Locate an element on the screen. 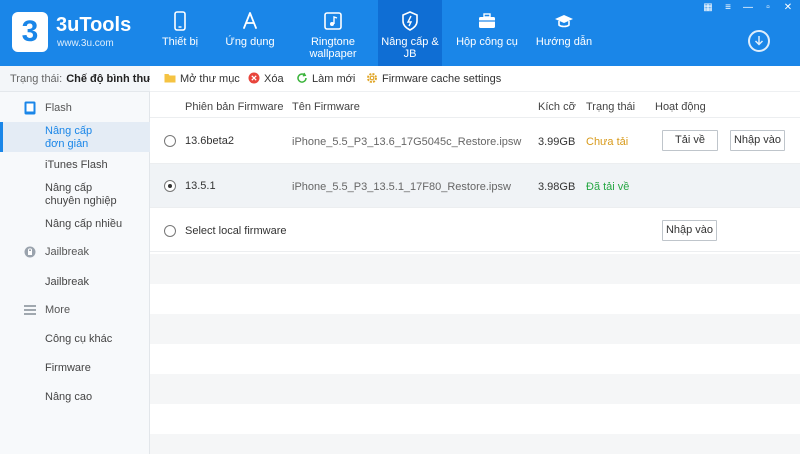 Image resolution: width=800 pixels, height=454 pixels. menu-icon is located at coordinates (30, 310).